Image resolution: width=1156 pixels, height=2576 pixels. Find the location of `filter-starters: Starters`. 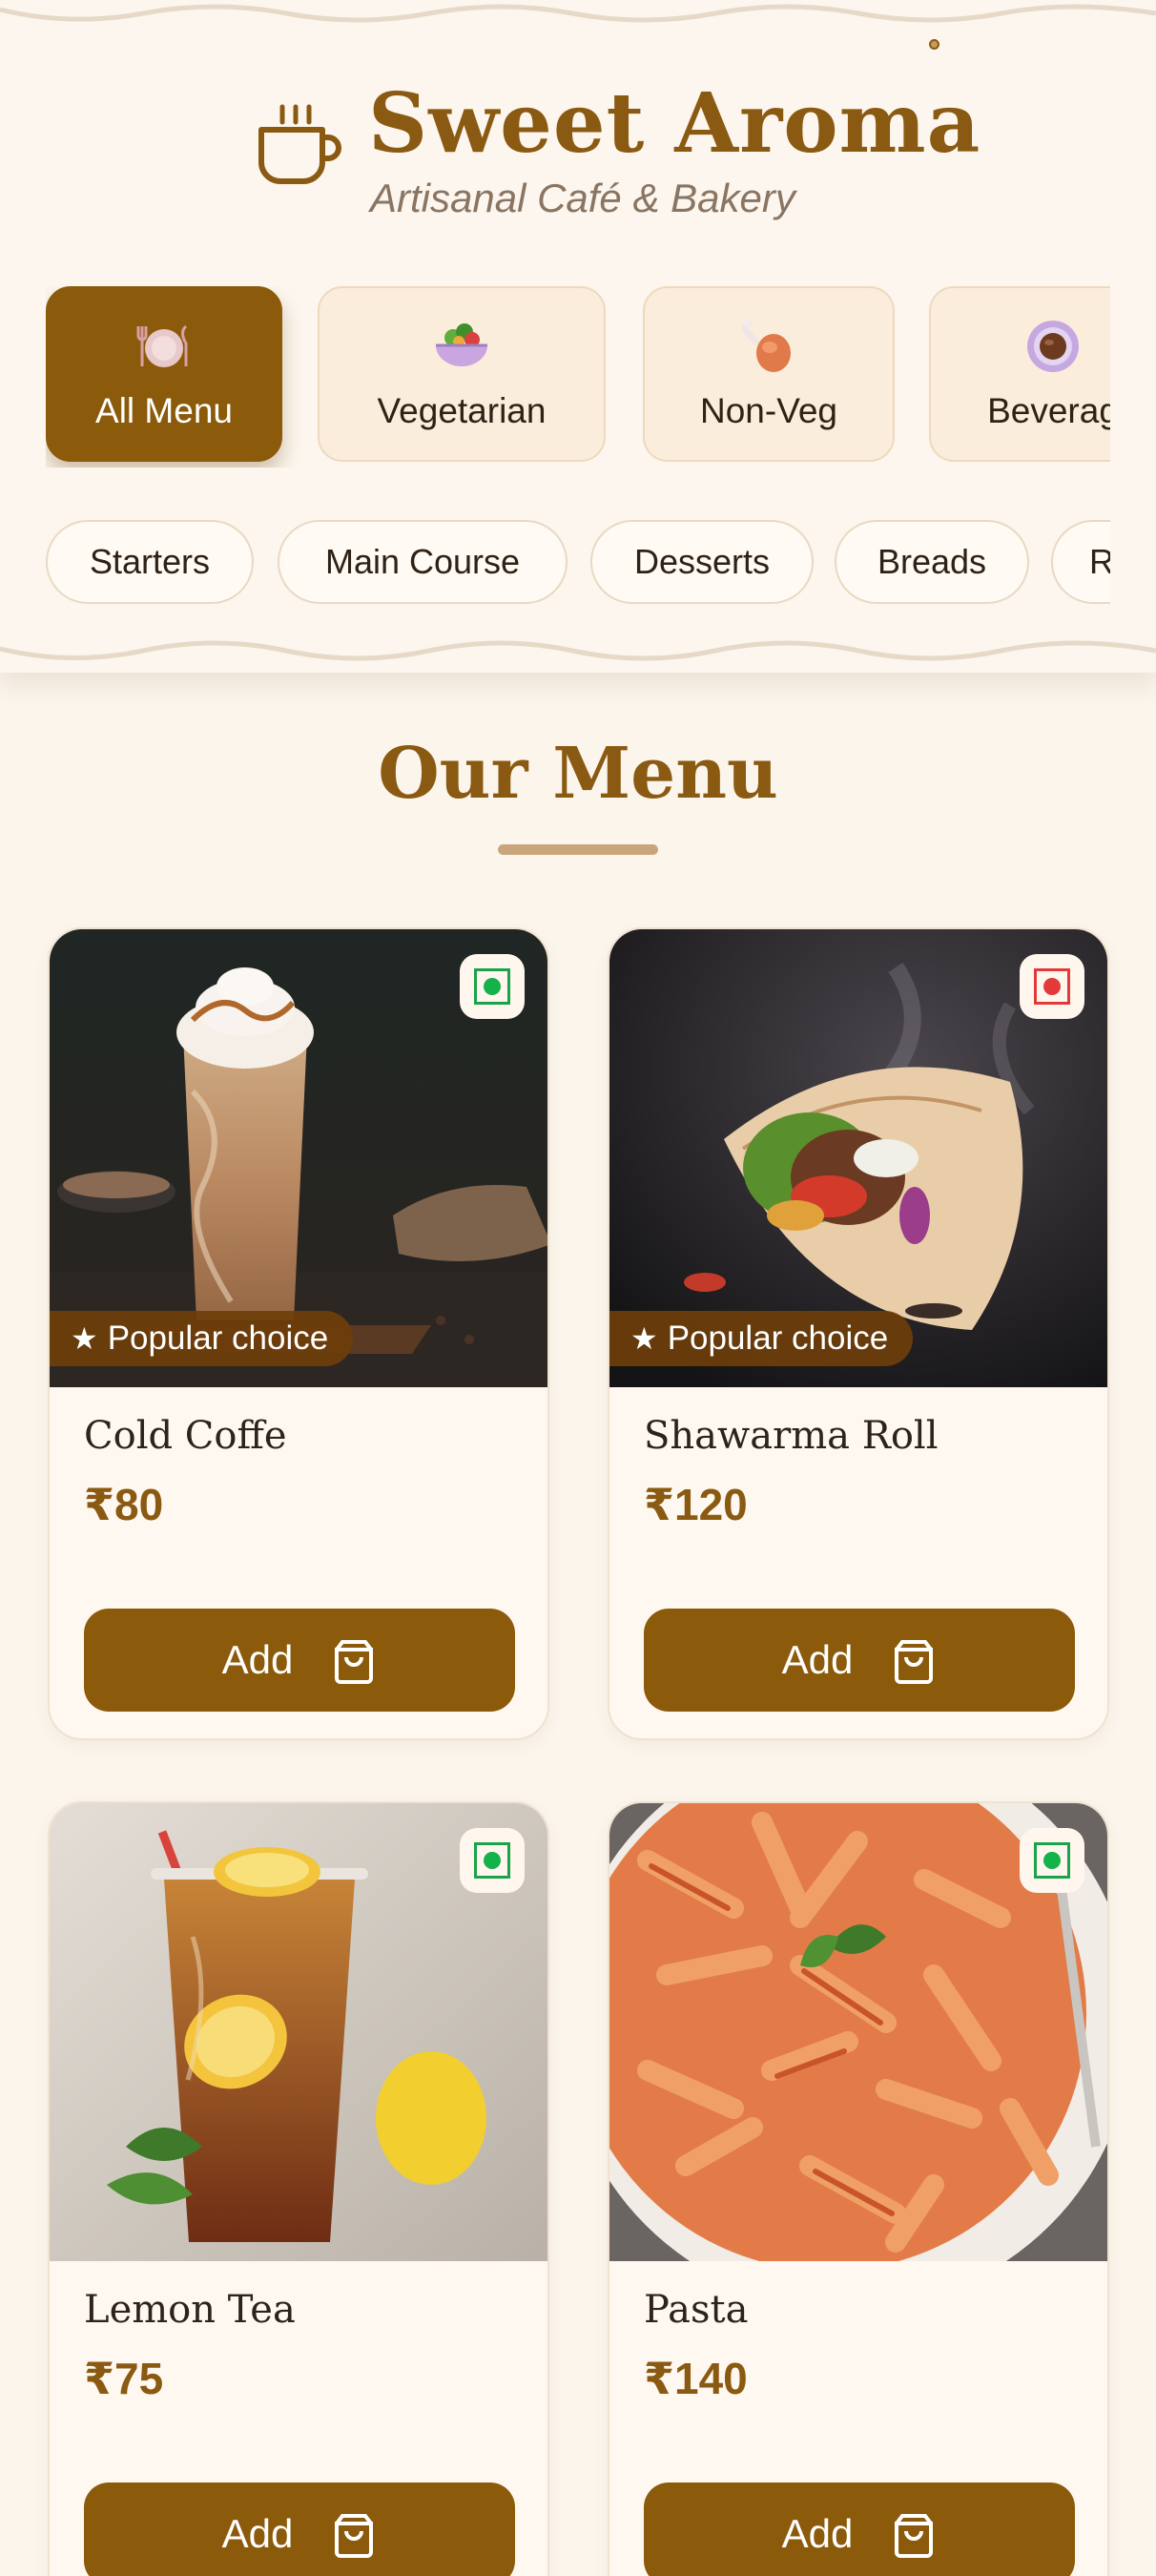

filter-starters: Starters is located at coordinates (150, 562).